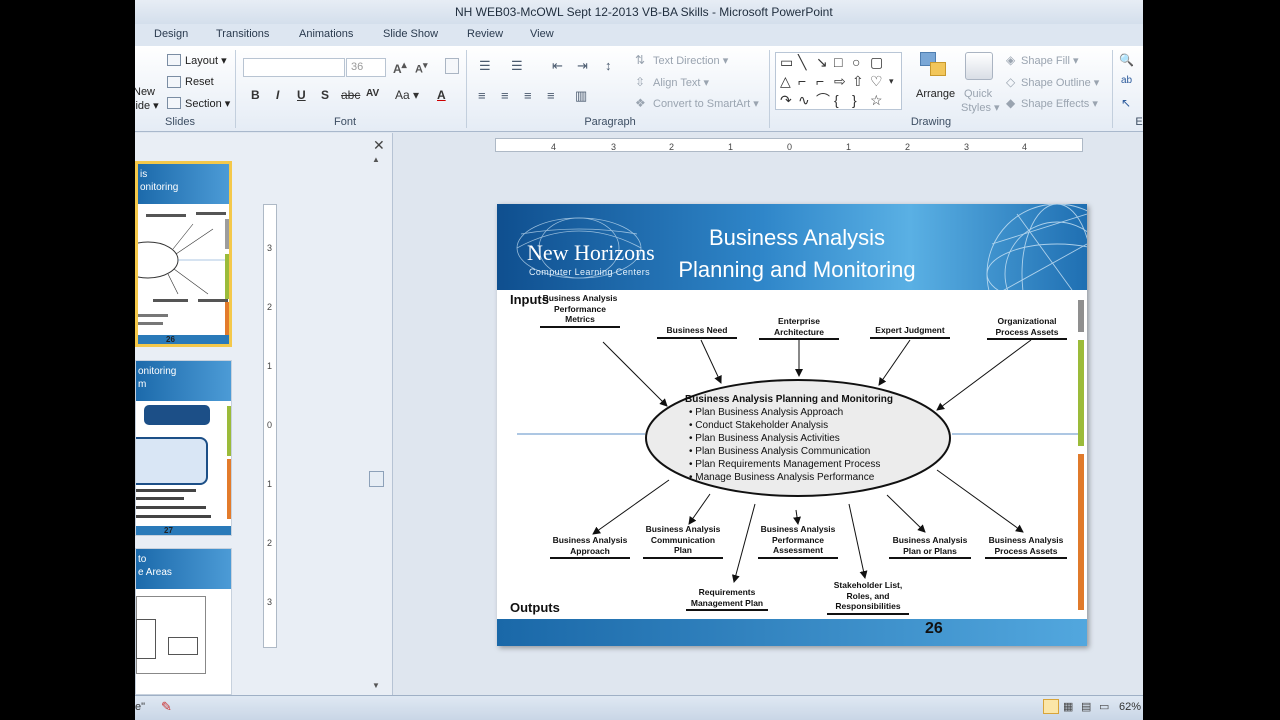 The width and height of the screenshot is (1280, 720). I want to click on scroll-down-icon: ▼, so click(376, 685).